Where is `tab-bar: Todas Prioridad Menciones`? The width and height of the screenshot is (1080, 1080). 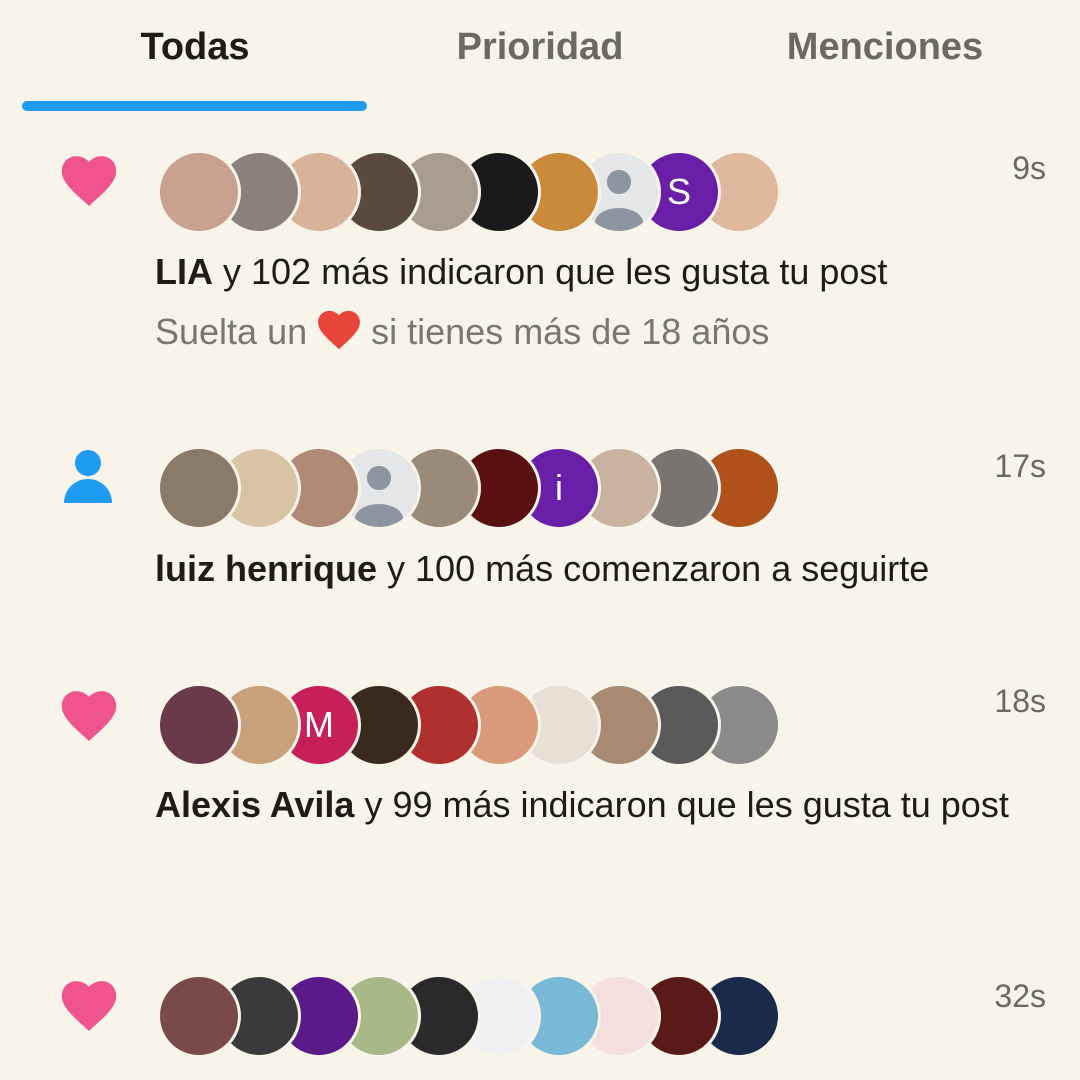
tab-bar: Todas Prioridad Menciones is located at coordinates (540, 57).